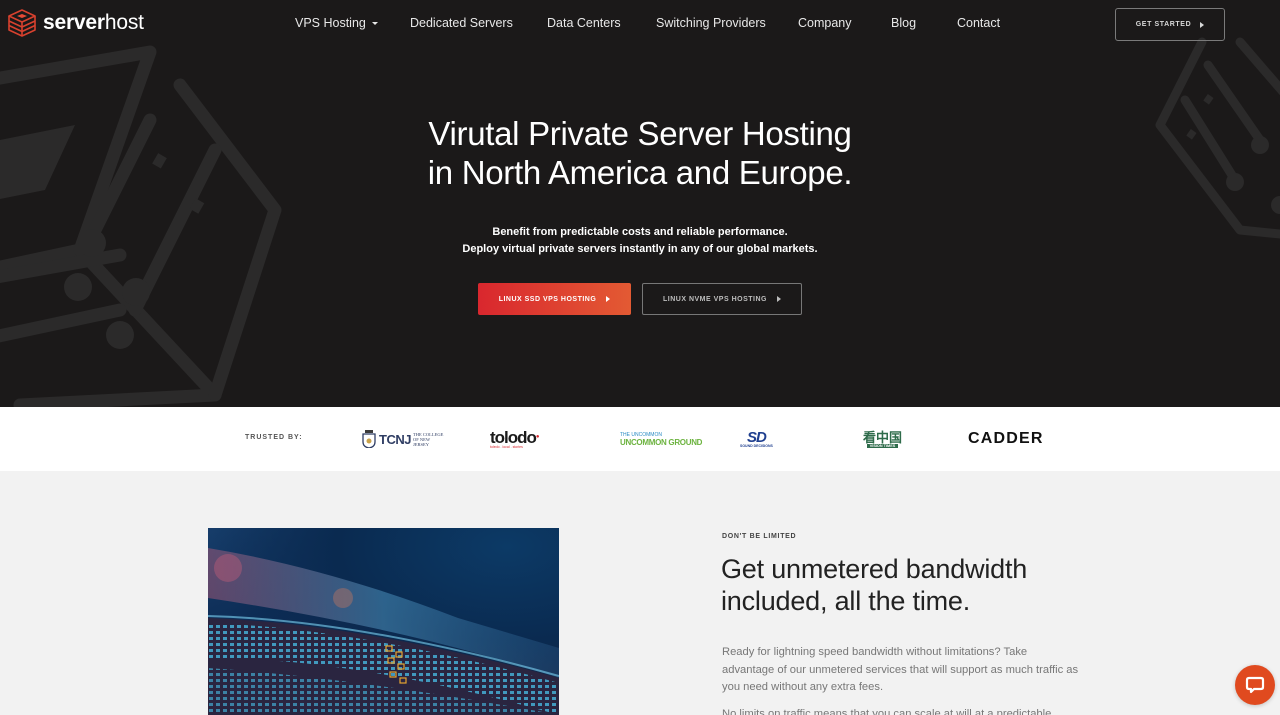 Image resolution: width=1280 pixels, height=715 pixels. Describe the element at coordinates (403, 439) in the screenshot. I see `client-logo-tcnj: TCNJ THE COLLEGE OF NEW JERSEY` at that location.